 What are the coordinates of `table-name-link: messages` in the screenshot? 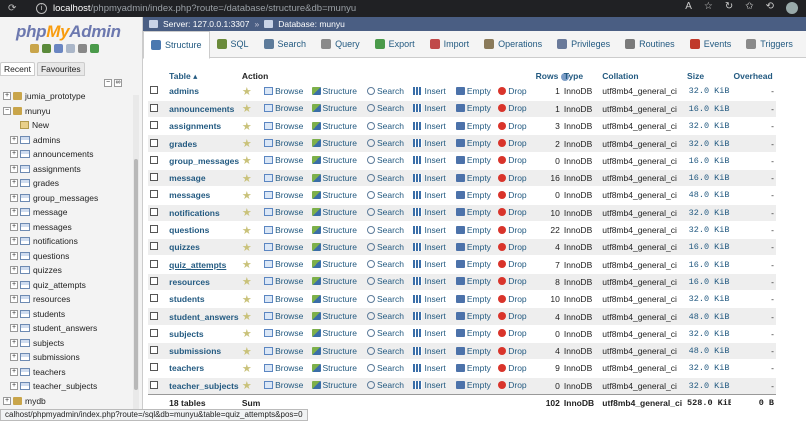 It's located at (189, 195).